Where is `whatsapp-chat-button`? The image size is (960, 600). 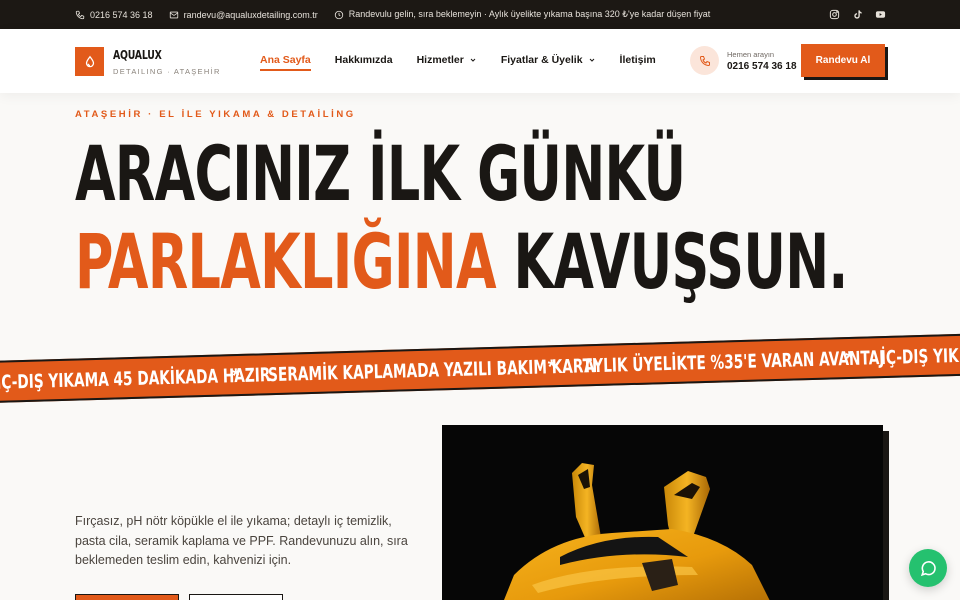
whatsapp-chat-button is located at coordinates (928, 568).